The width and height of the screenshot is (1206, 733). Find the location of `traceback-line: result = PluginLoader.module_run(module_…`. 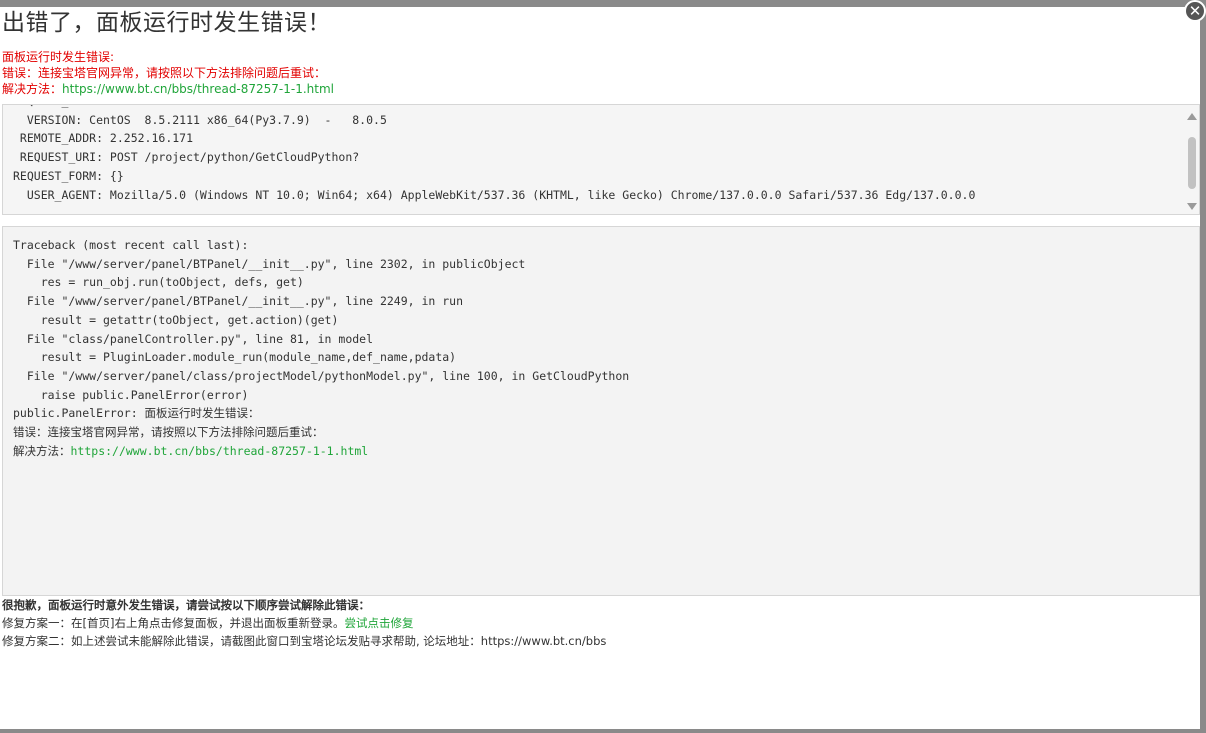

traceback-line: result = PluginLoader.module_run(module_… is located at coordinates (235, 357).